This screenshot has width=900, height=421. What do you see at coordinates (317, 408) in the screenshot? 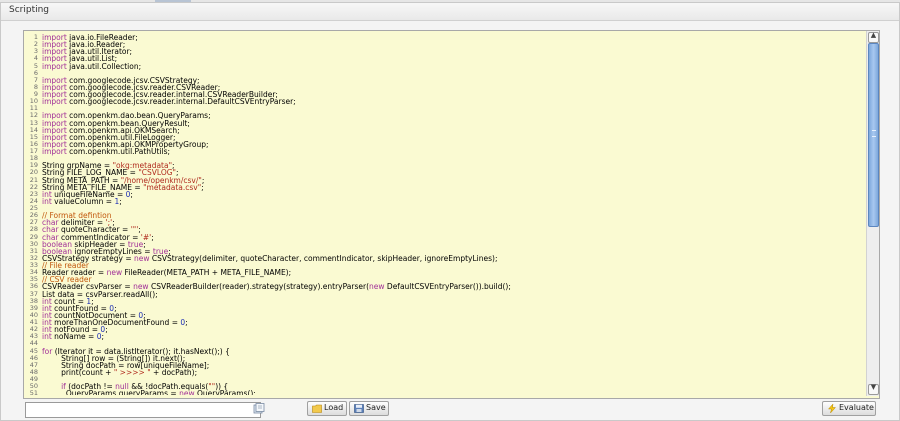
I see `folder-icon` at bounding box center [317, 408].